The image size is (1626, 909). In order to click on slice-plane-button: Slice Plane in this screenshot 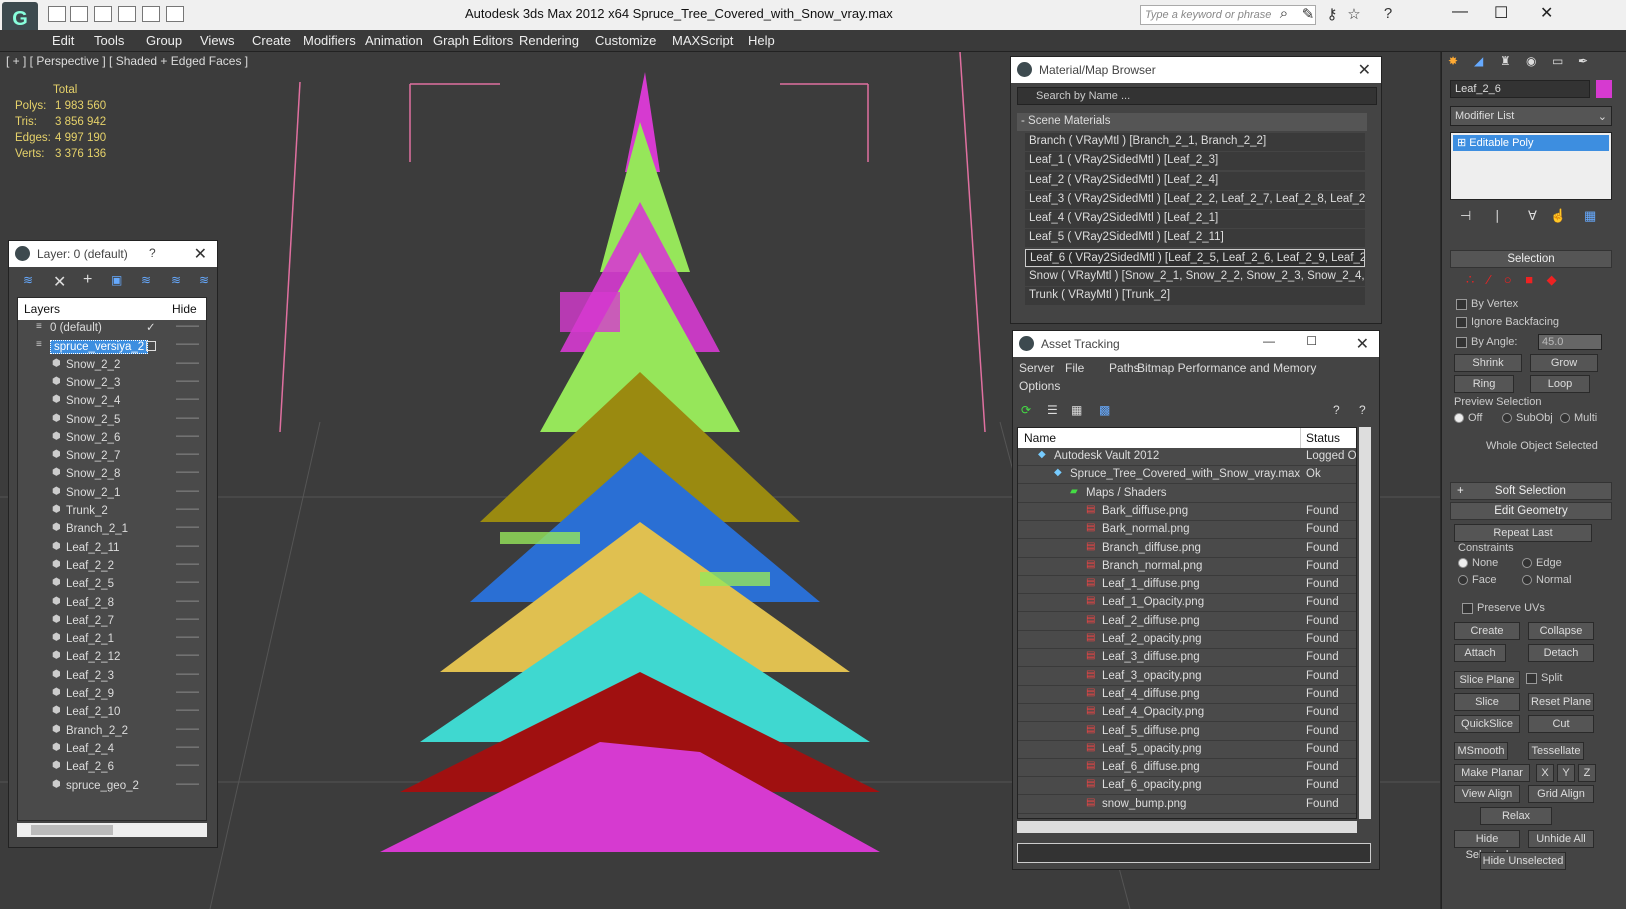, I will do `click(1487, 680)`.